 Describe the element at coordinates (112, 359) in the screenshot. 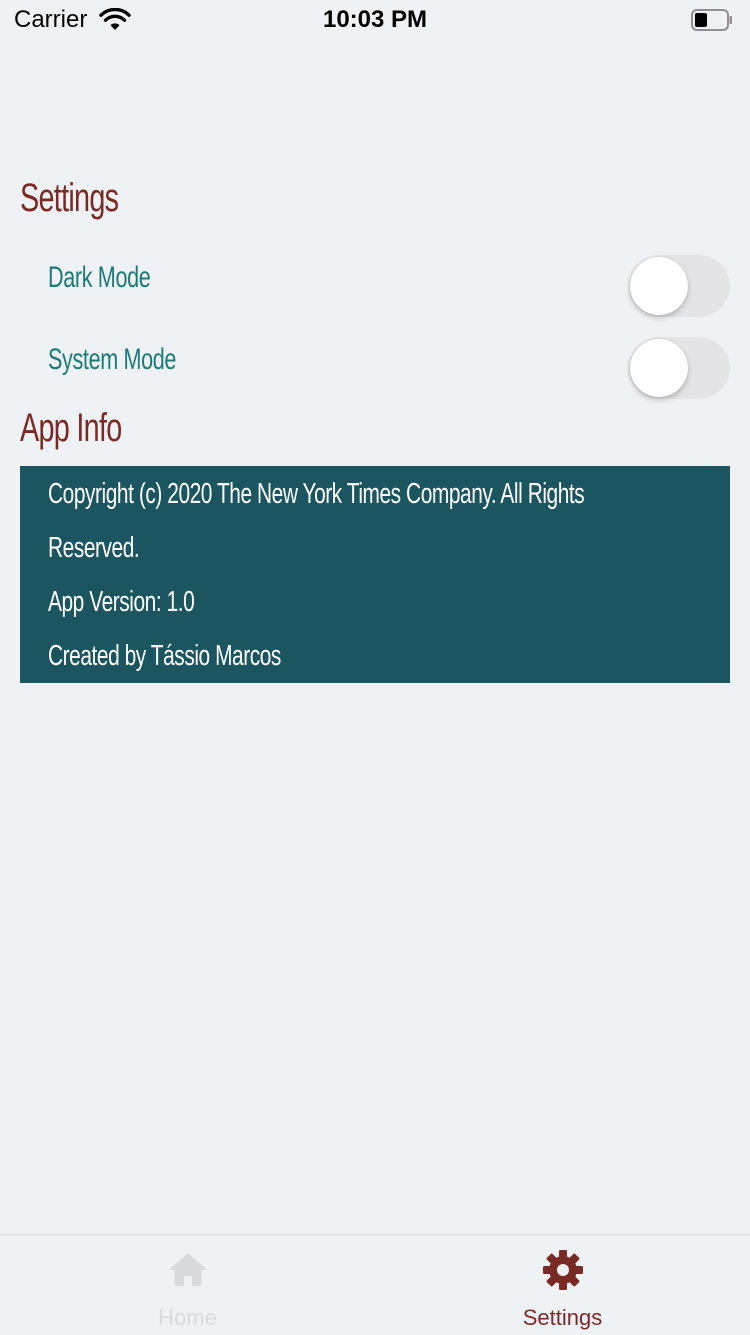

I see `system-mode-label: System Mode` at that location.